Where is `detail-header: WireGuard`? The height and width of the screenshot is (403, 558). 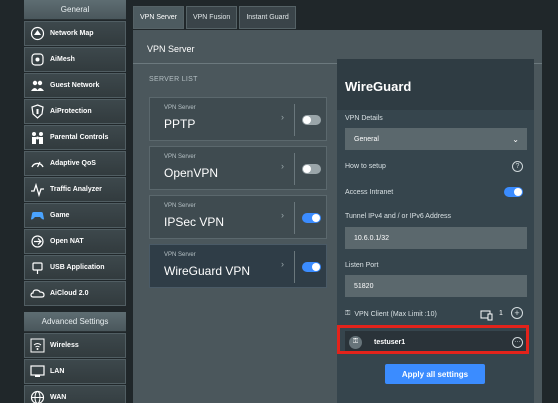 detail-header: WireGuard is located at coordinates (435, 84).